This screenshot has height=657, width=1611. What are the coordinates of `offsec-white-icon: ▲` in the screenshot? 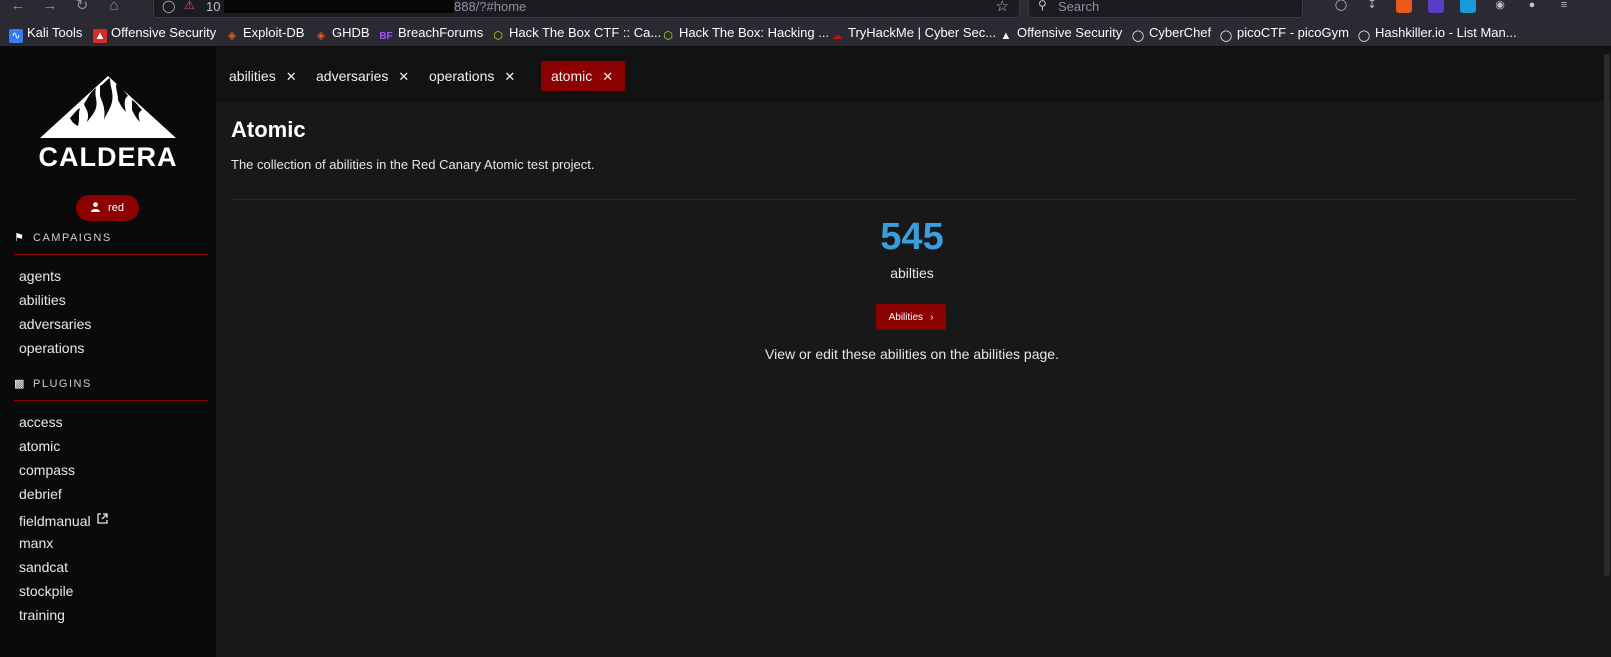 It's located at (1006, 36).